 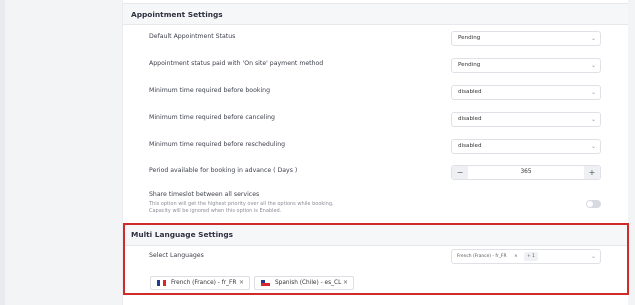 I want to click on advance-booking-stepper: − 365 +, so click(x=526, y=172).